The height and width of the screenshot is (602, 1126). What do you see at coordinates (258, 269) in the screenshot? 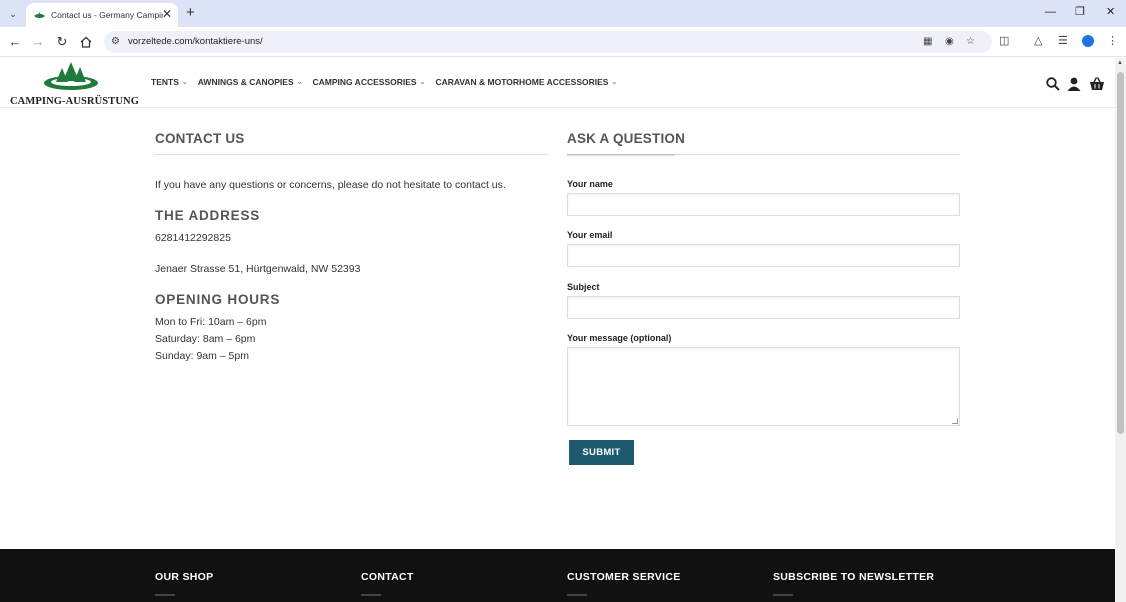
I see `address-text: Jenaer Strasse 51, Hürtgenwald, NW 52393` at bounding box center [258, 269].